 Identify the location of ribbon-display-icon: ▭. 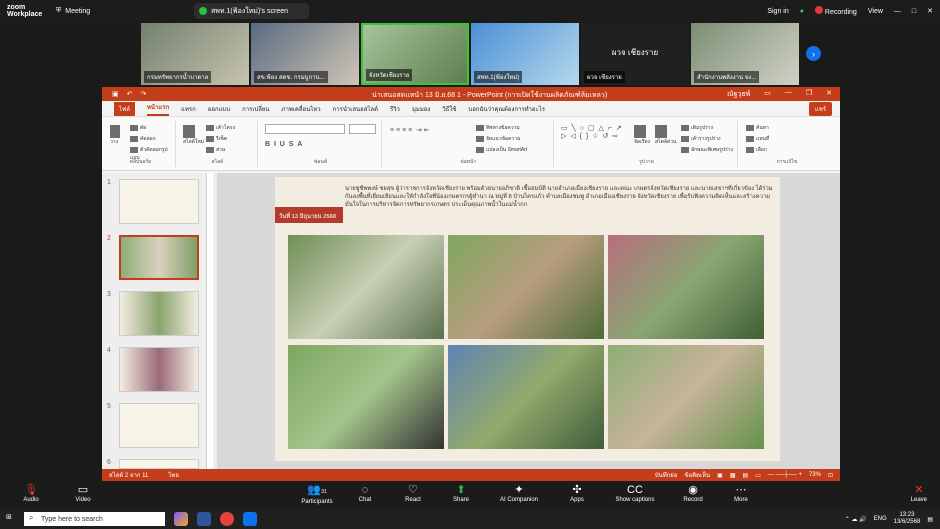
(767, 94).